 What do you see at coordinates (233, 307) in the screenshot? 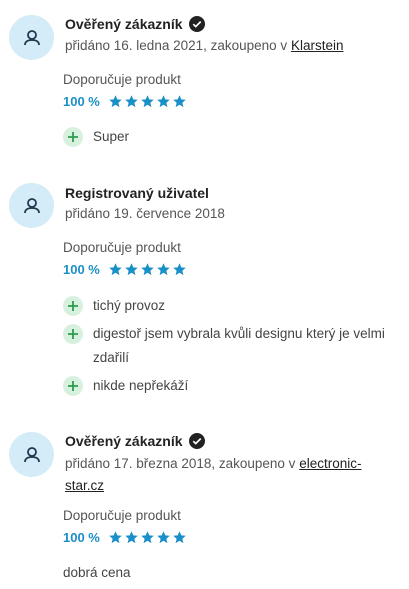
I see `pro-item: tichý provoz` at bounding box center [233, 307].